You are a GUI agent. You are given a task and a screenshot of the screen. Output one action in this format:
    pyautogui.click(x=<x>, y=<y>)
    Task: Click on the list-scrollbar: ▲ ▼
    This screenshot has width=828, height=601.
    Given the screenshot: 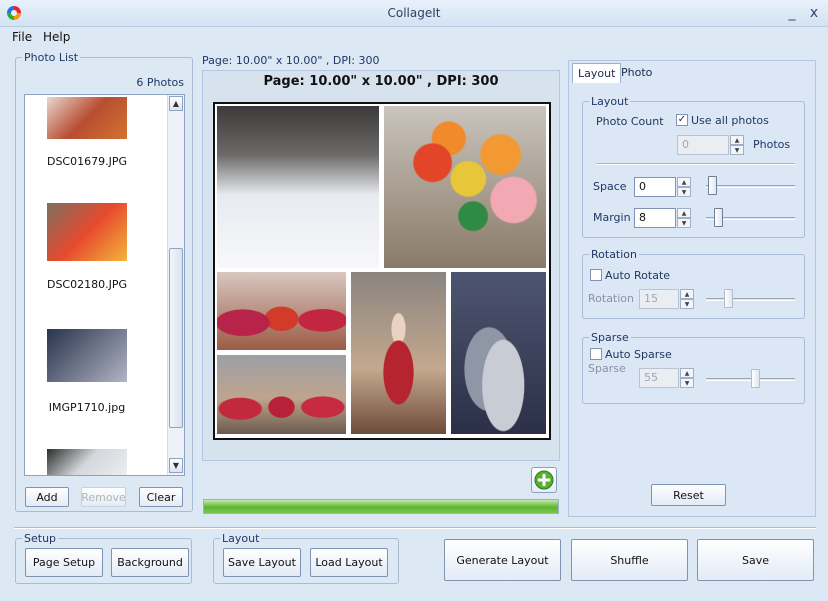 What is the action you would take?
    pyautogui.click(x=175, y=285)
    